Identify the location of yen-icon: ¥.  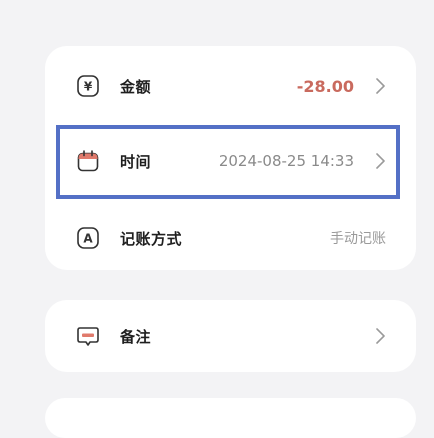
(88, 86).